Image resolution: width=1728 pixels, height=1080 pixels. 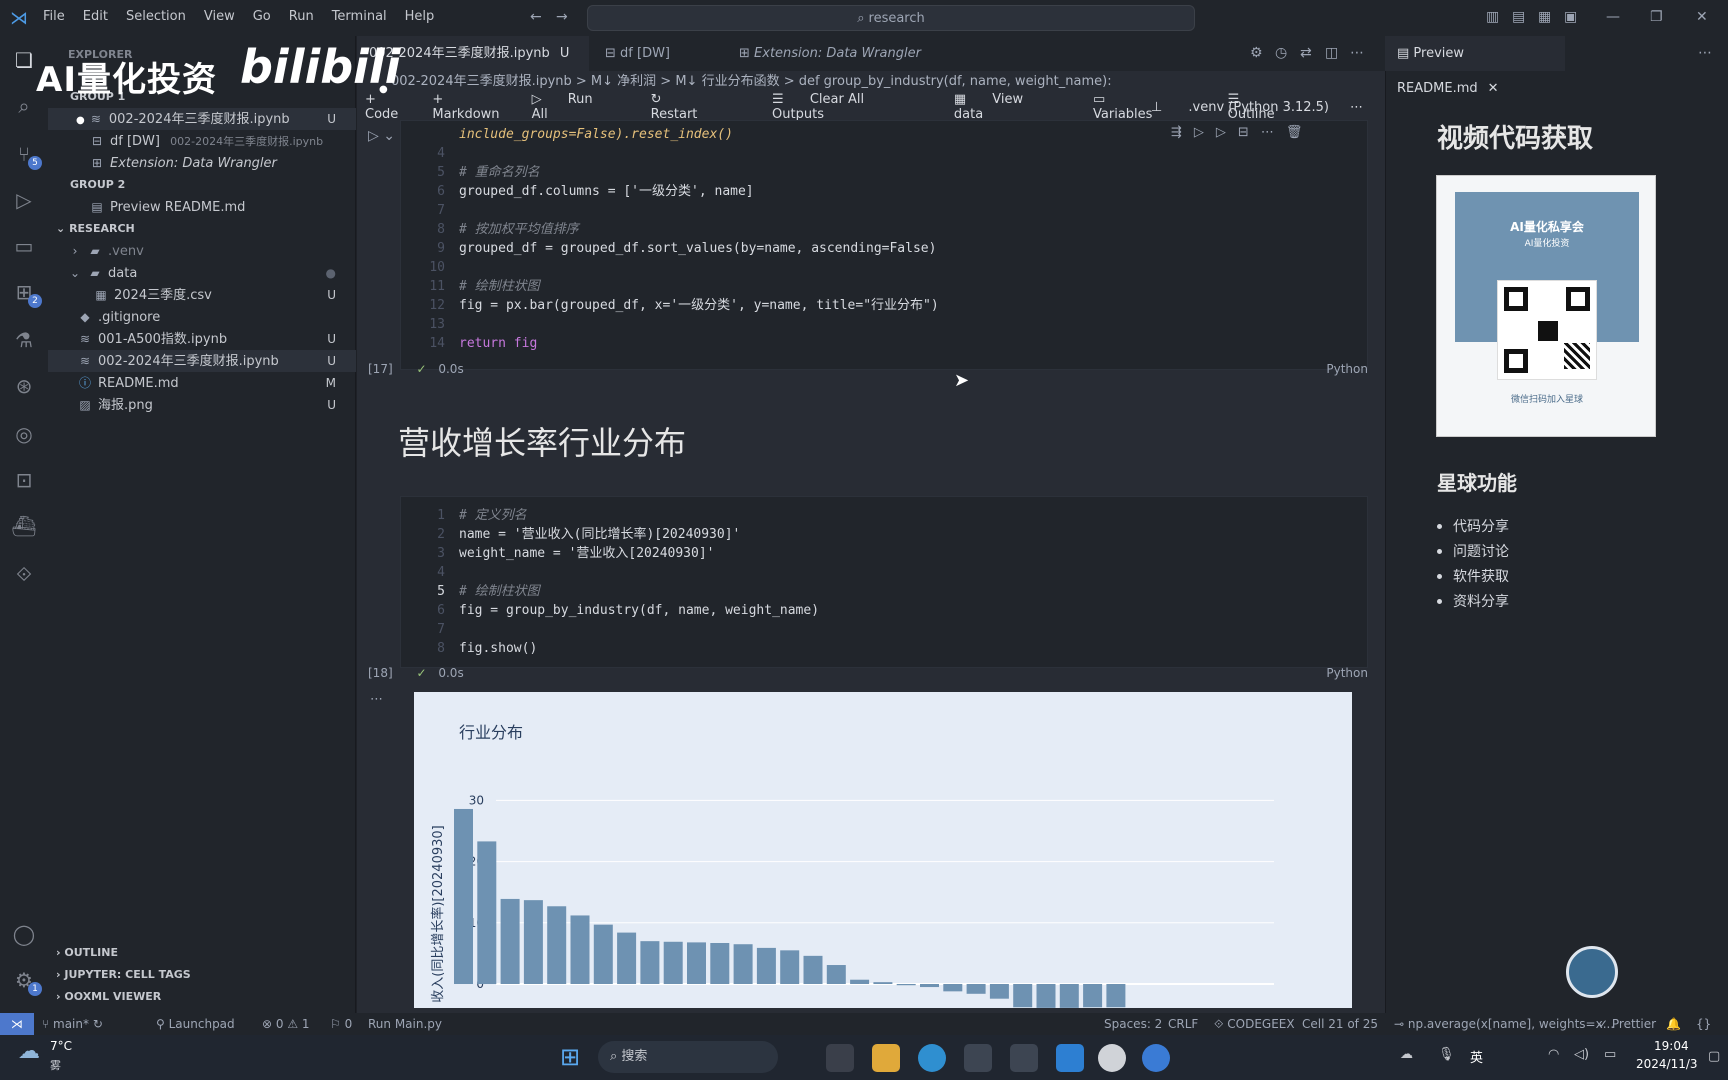 I want to click on windows-start-icon: ⊞, so click(x=570, y=1057).